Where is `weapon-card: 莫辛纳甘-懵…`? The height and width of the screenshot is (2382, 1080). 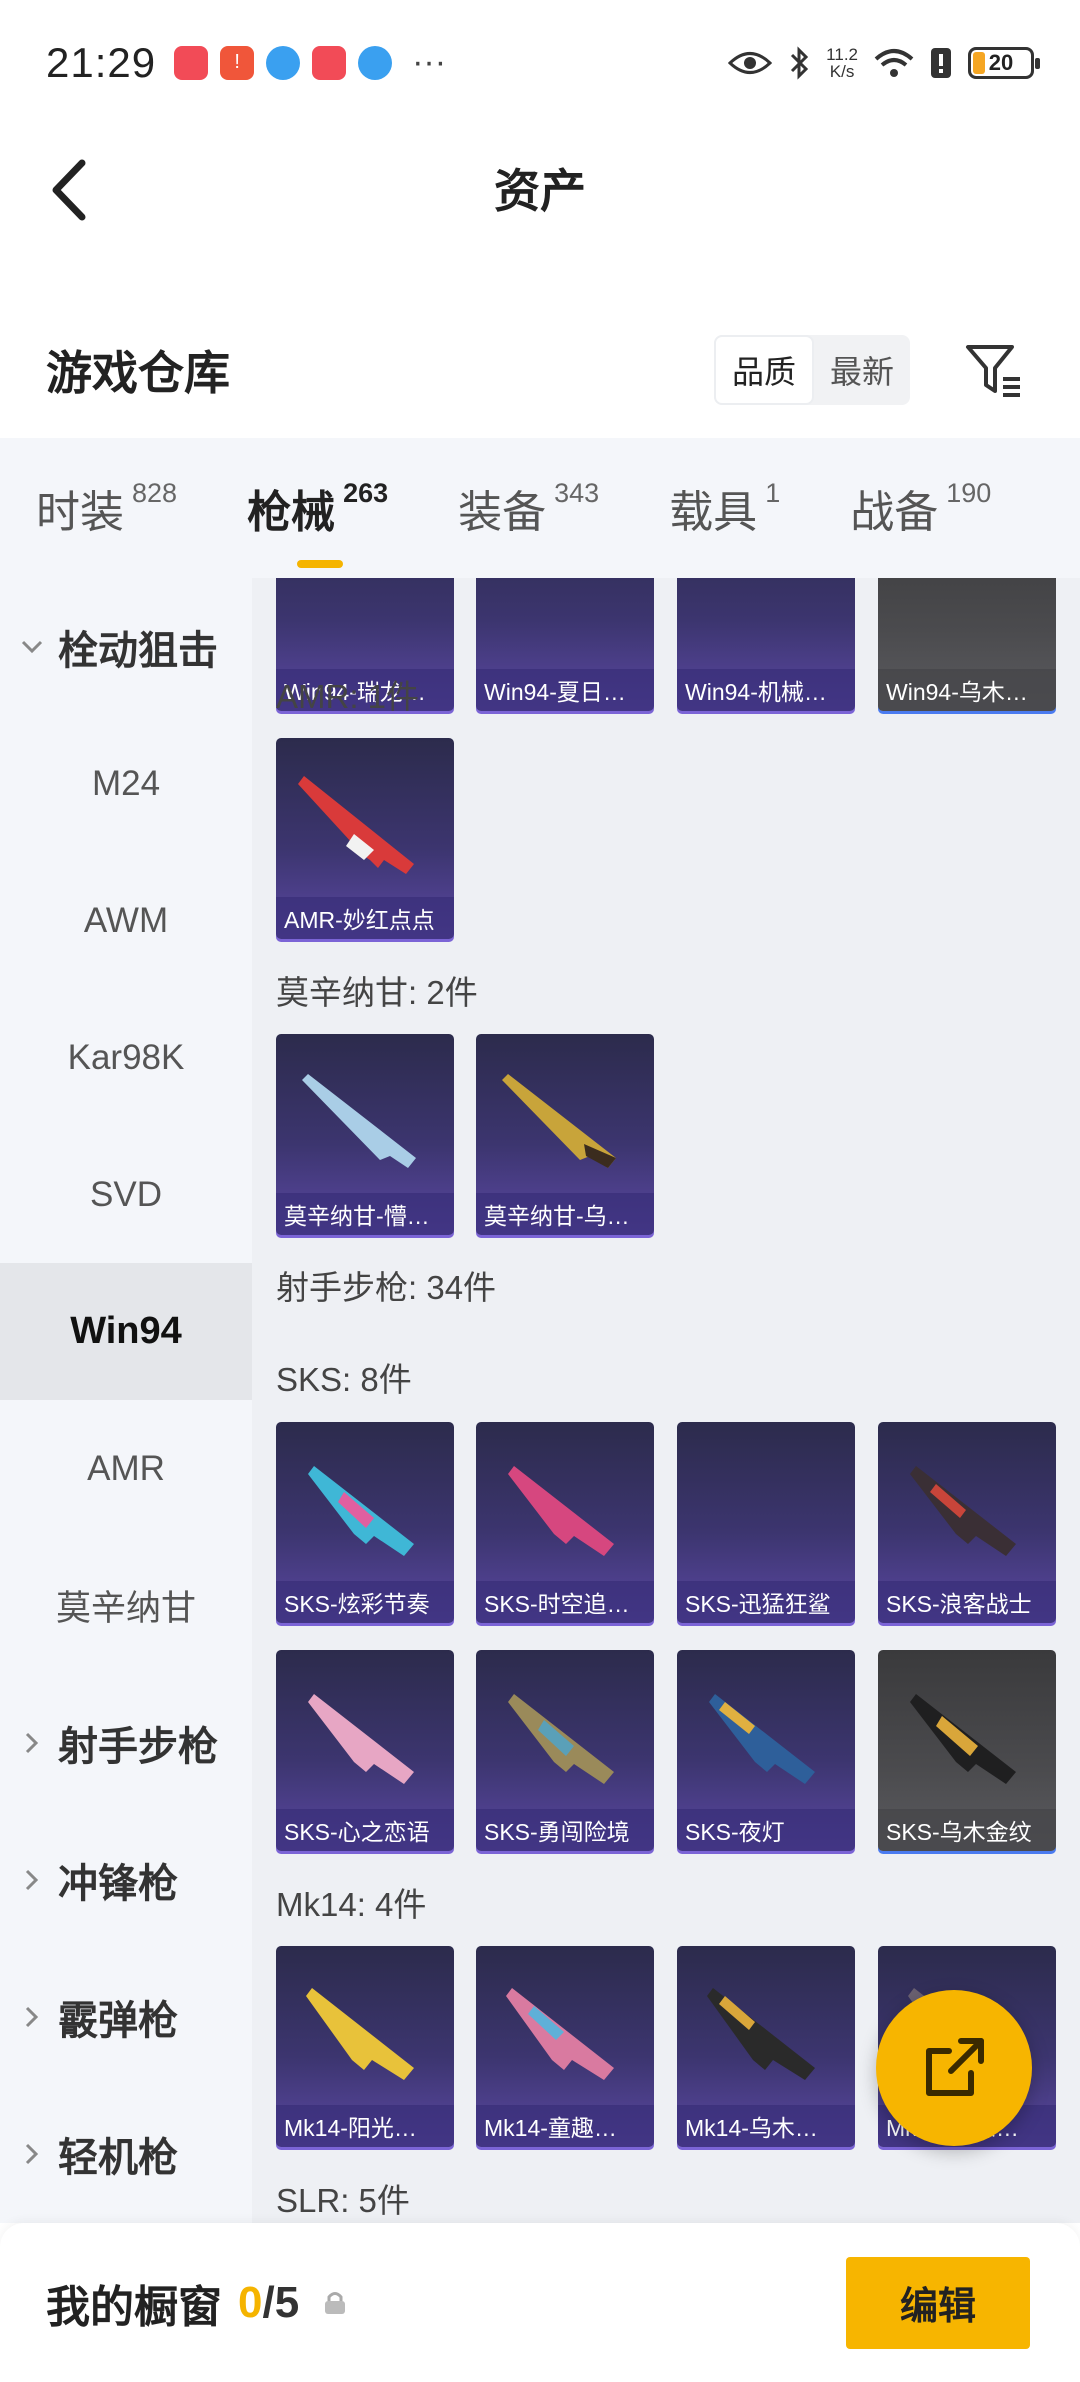
weapon-card: 莫辛纳甘-懵… is located at coordinates (365, 1134).